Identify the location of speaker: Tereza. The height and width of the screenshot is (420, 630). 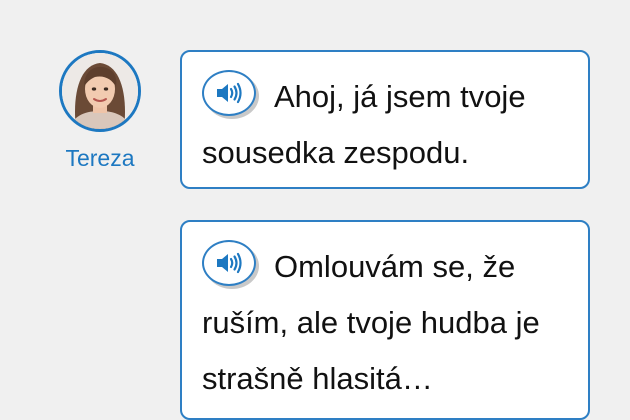
(100, 111).